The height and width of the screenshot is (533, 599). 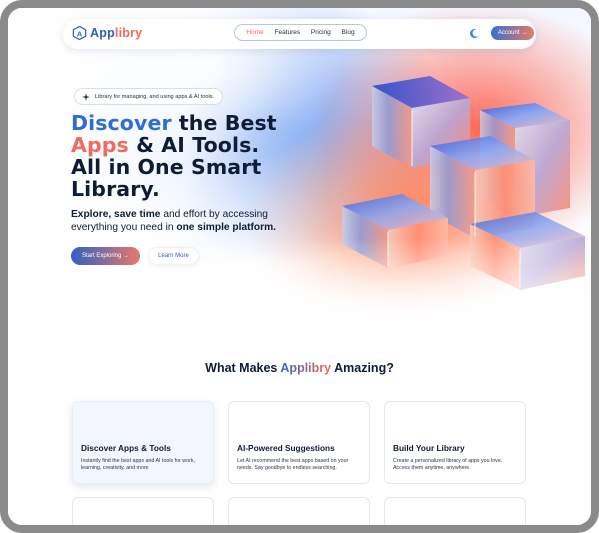 What do you see at coordinates (306, 368) in the screenshot?
I see `features-title-accent: Applibry` at bounding box center [306, 368].